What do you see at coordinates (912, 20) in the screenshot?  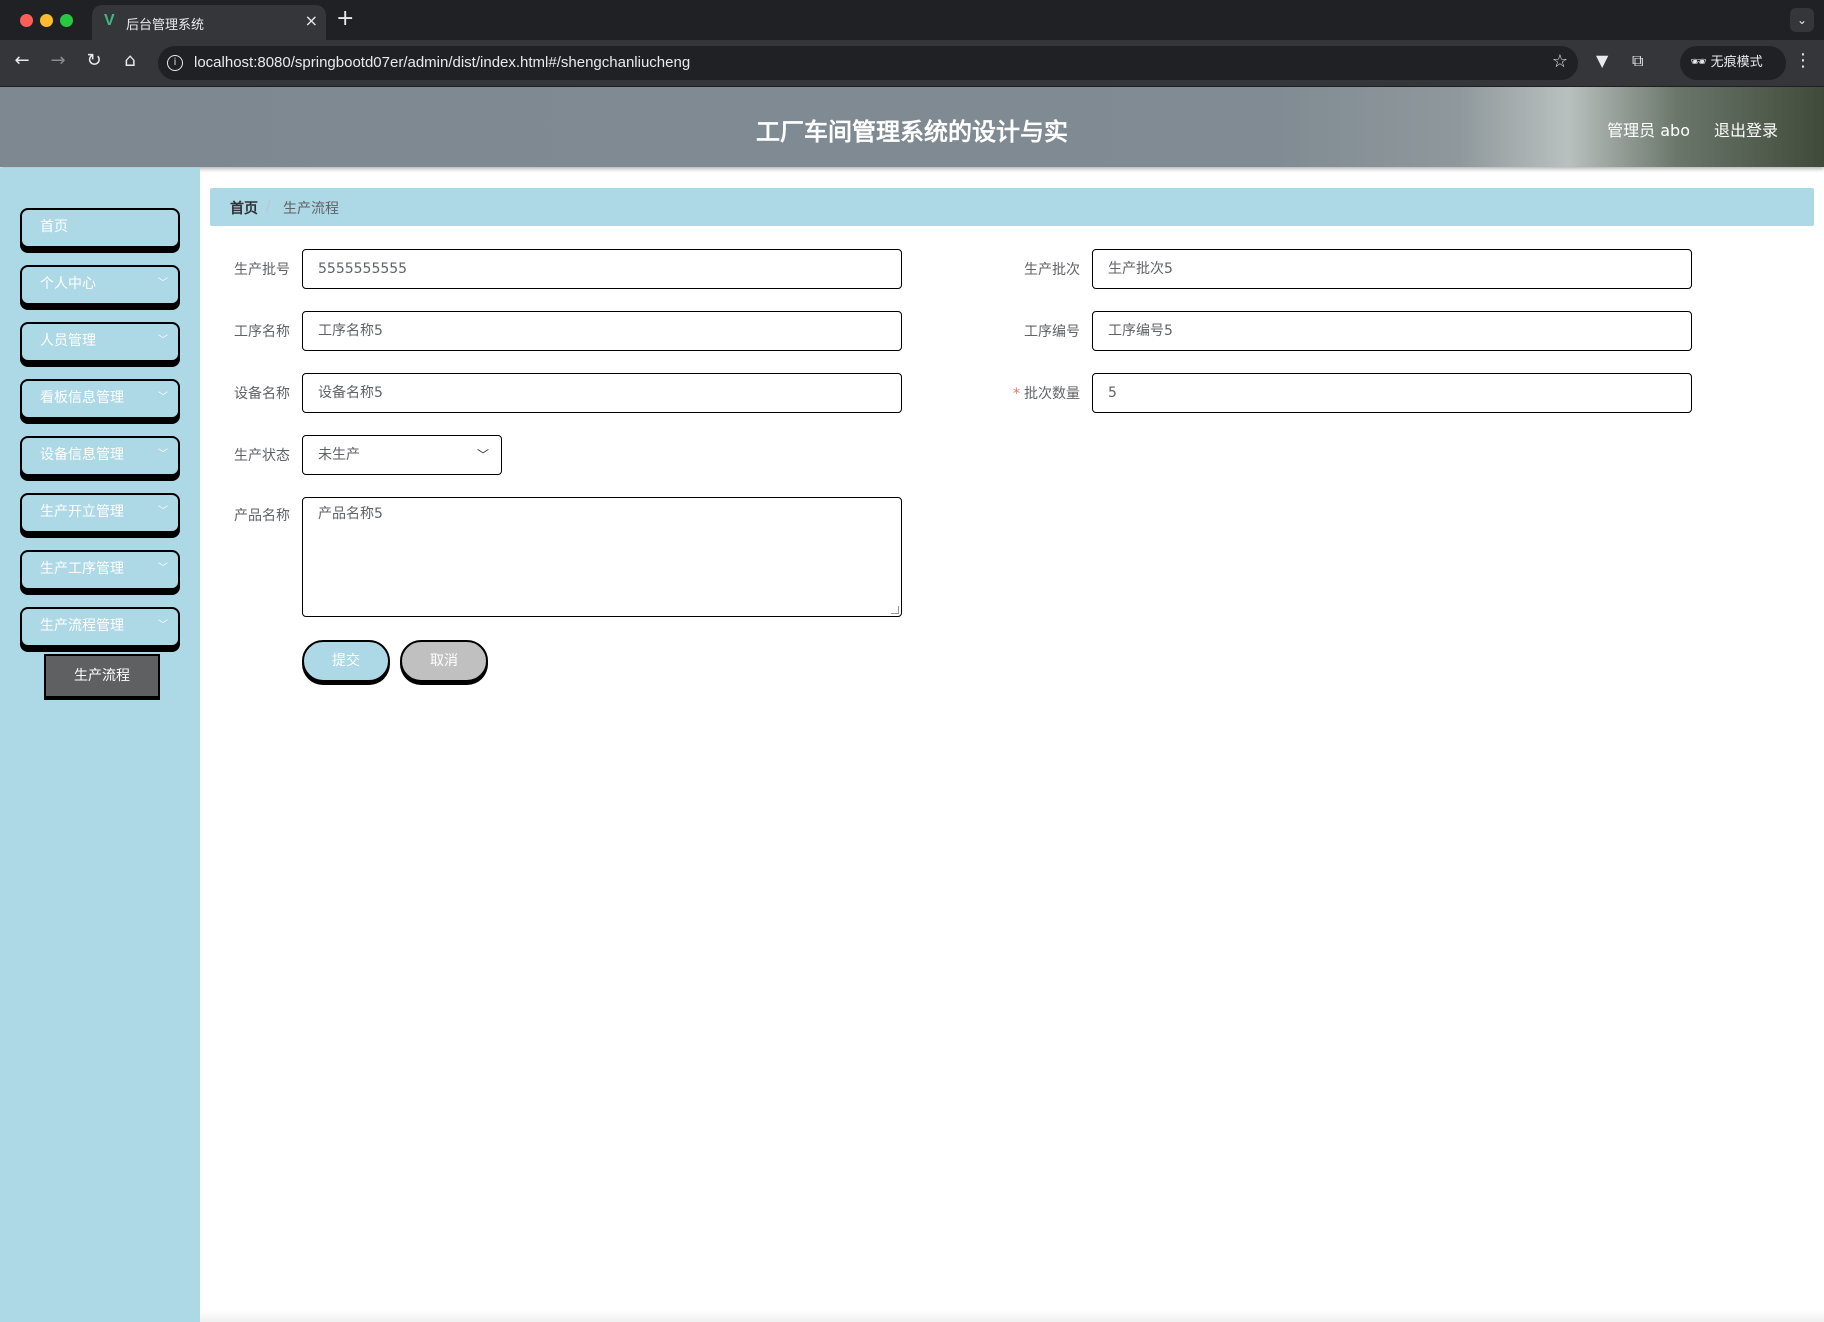 I see `browser-tab-bar: V 后台管理系统 × + ⌄` at bounding box center [912, 20].